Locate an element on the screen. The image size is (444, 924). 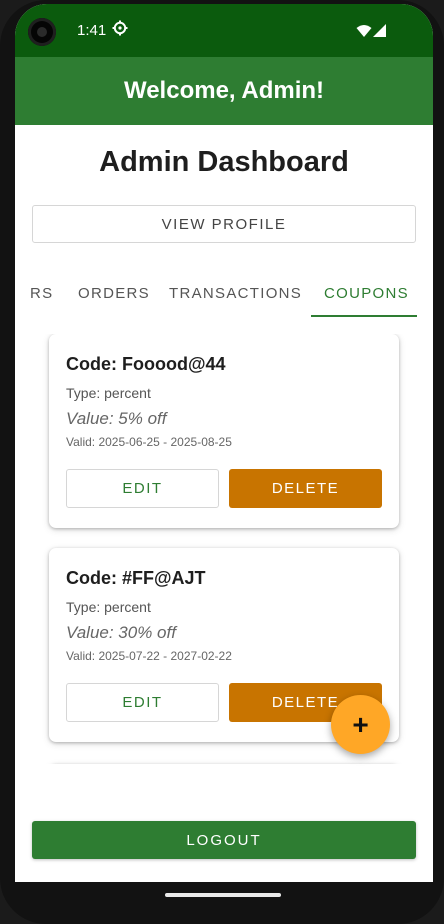
coupon-code: Code: Fooood@44 is located at coordinates (146, 364).